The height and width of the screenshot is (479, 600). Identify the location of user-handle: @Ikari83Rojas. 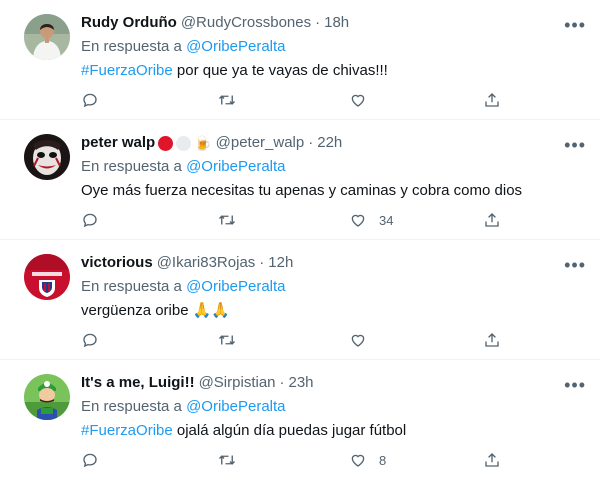
(206, 263).